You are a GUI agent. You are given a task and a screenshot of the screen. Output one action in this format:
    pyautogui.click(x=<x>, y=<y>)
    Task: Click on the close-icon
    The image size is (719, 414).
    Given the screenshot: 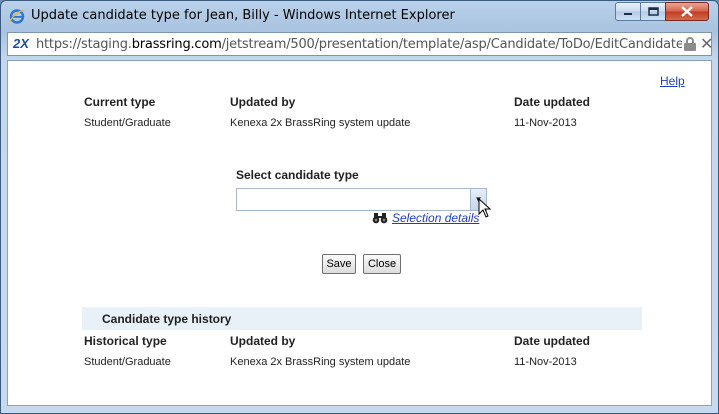 What is the action you would take?
    pyautogui.click(x=687, y=11)
    